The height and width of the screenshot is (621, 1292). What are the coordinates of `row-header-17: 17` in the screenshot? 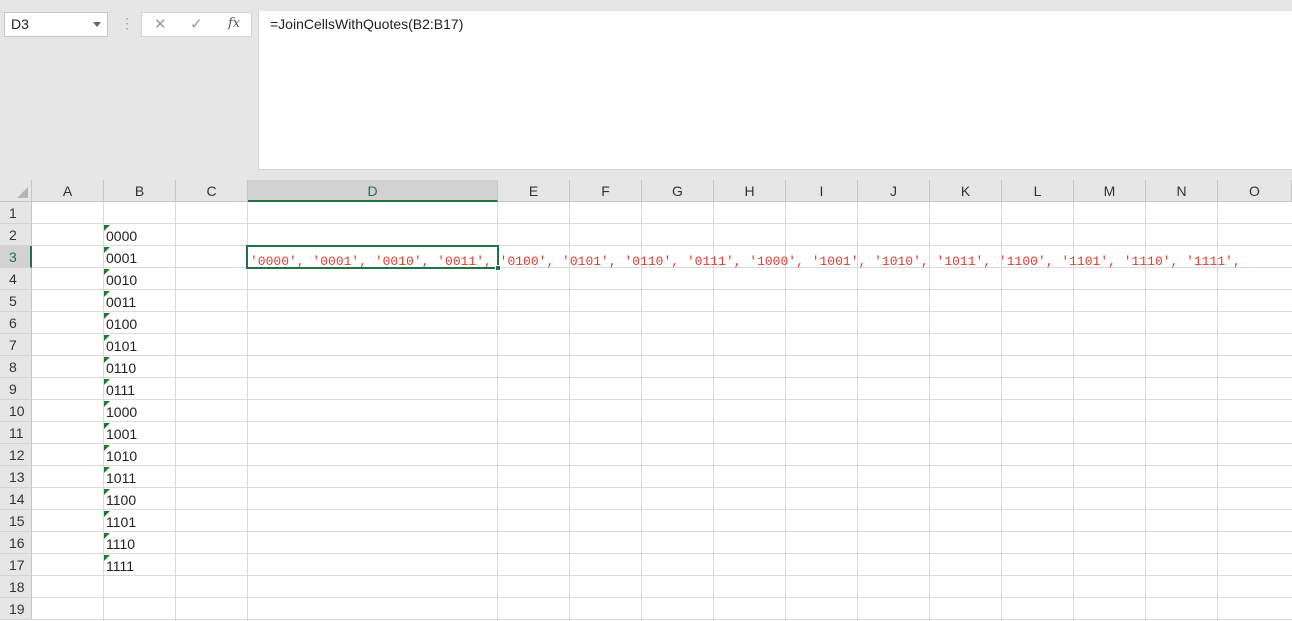 It's located at (16, 565).